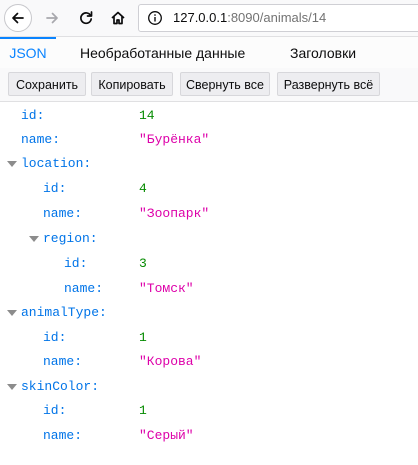 The width and height of the screenshot is (418, 465). Describe the element at coordinates (209, 411) in the screenshot. I see `json-row-skincolor-id: id: 1` at that location.